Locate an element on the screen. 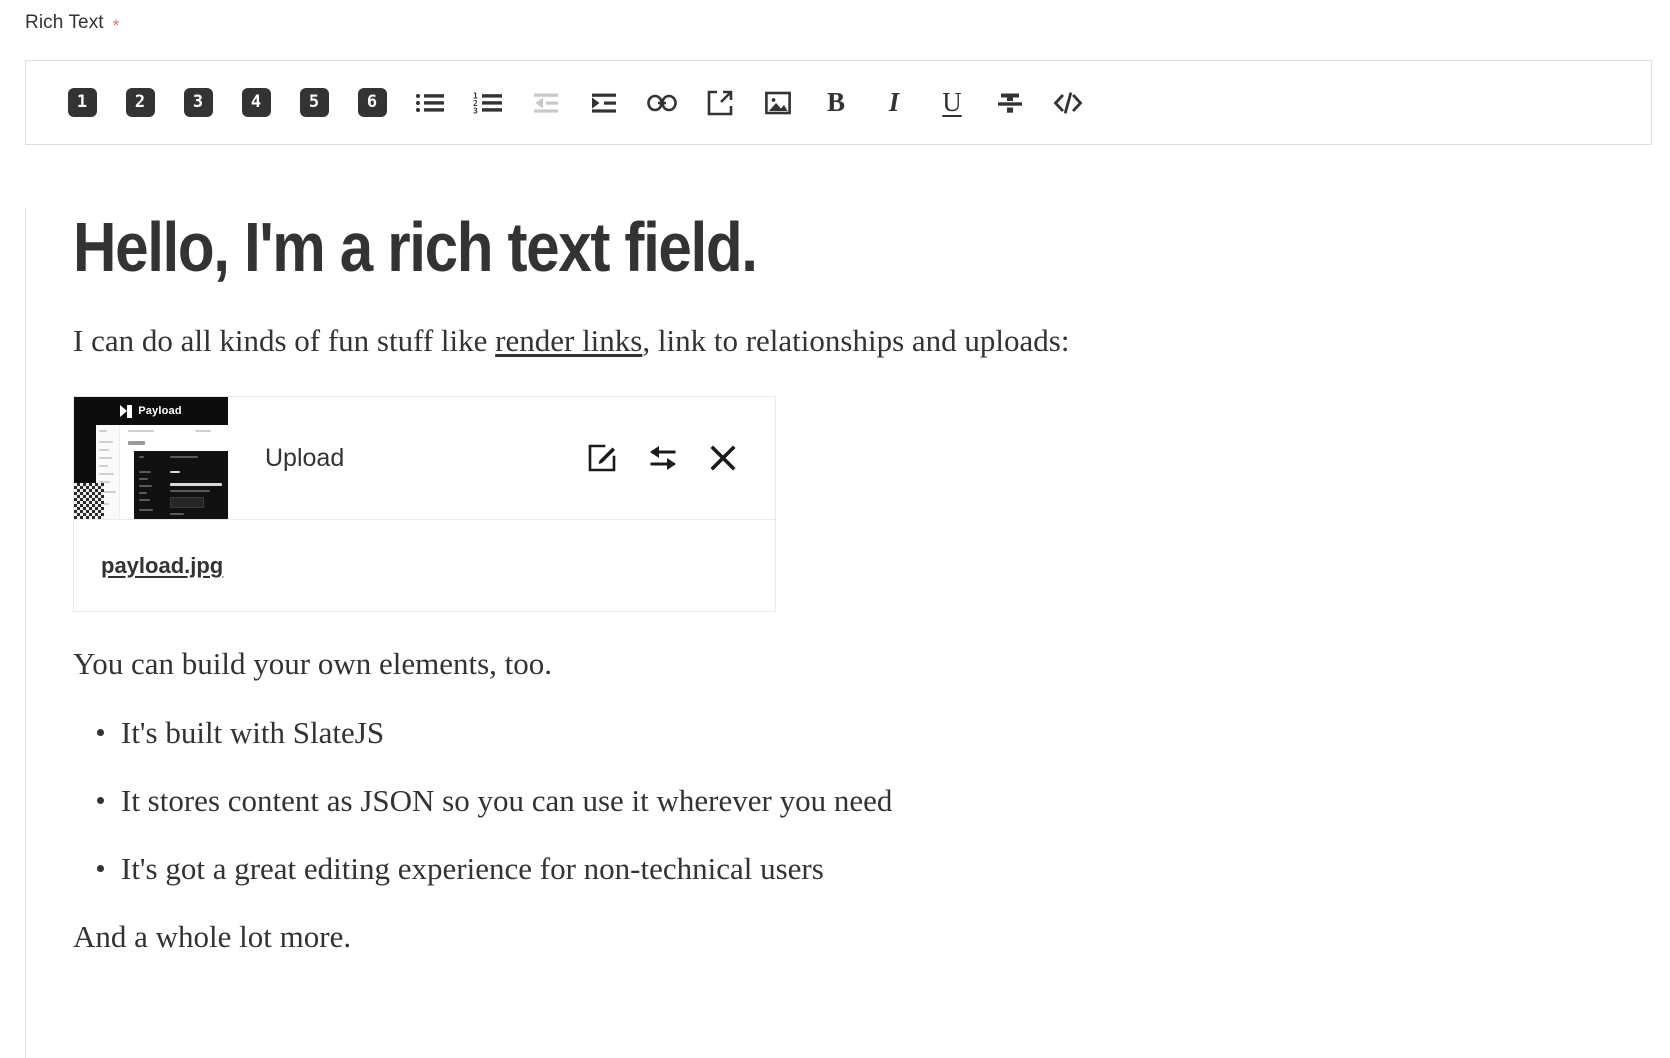 Image resolution: width=1670 pixels, height=1058 pixels. indent-increase-icon is located at coordinates (604, 103).